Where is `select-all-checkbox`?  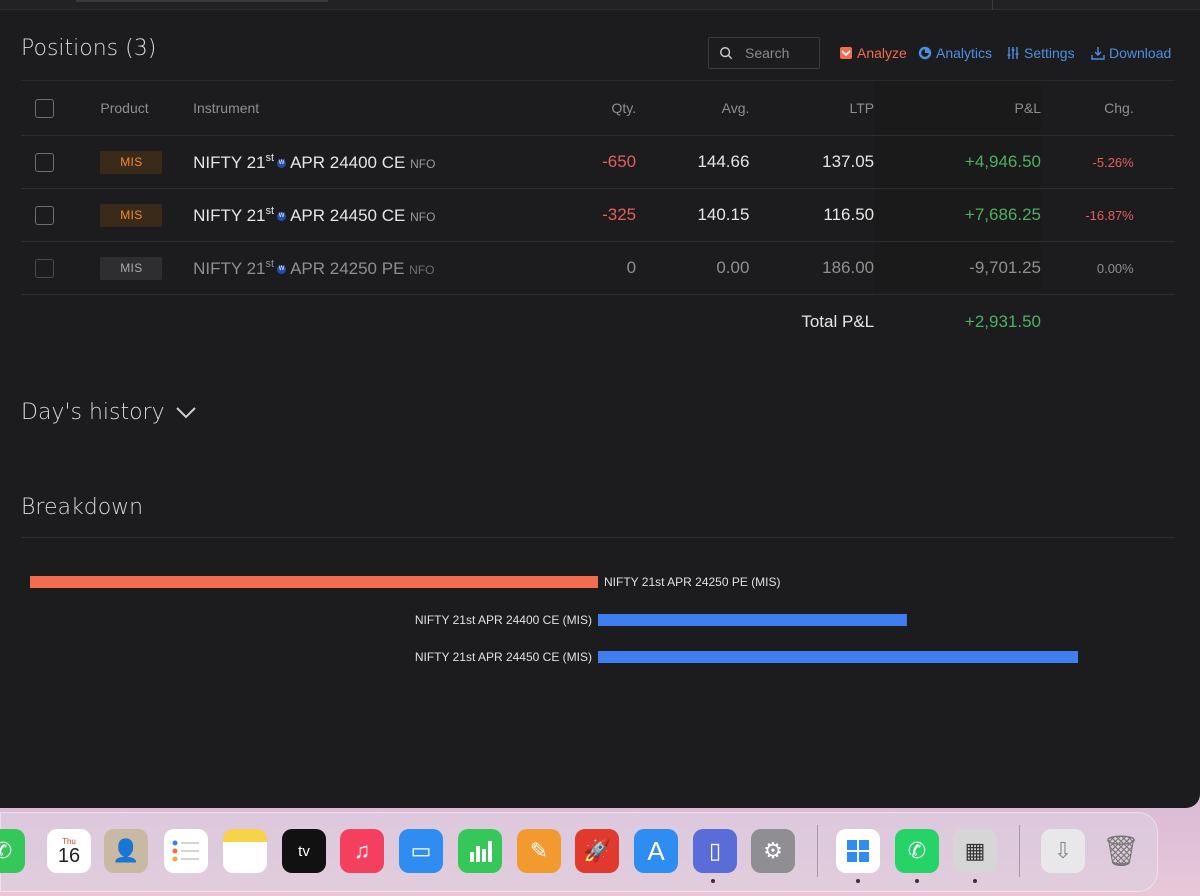
select-all-checkbox is located at coordinates (44, 108).